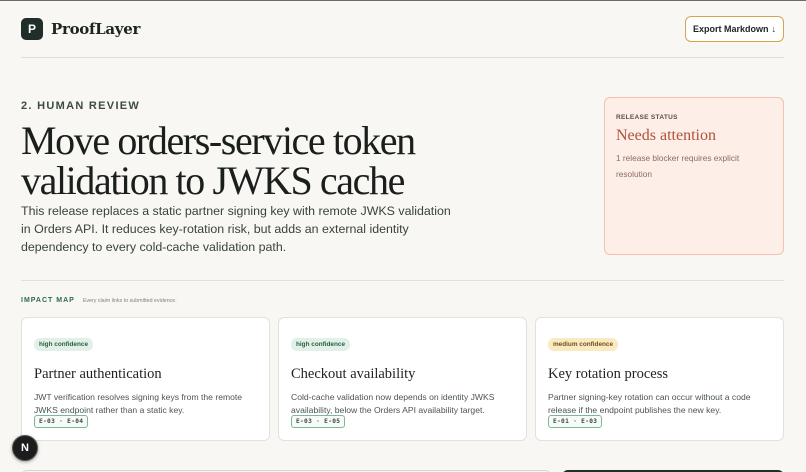  Describe the element at coordinates (96, 29) in the screenshot. I see `brand-name: ProofLayer` at that location.